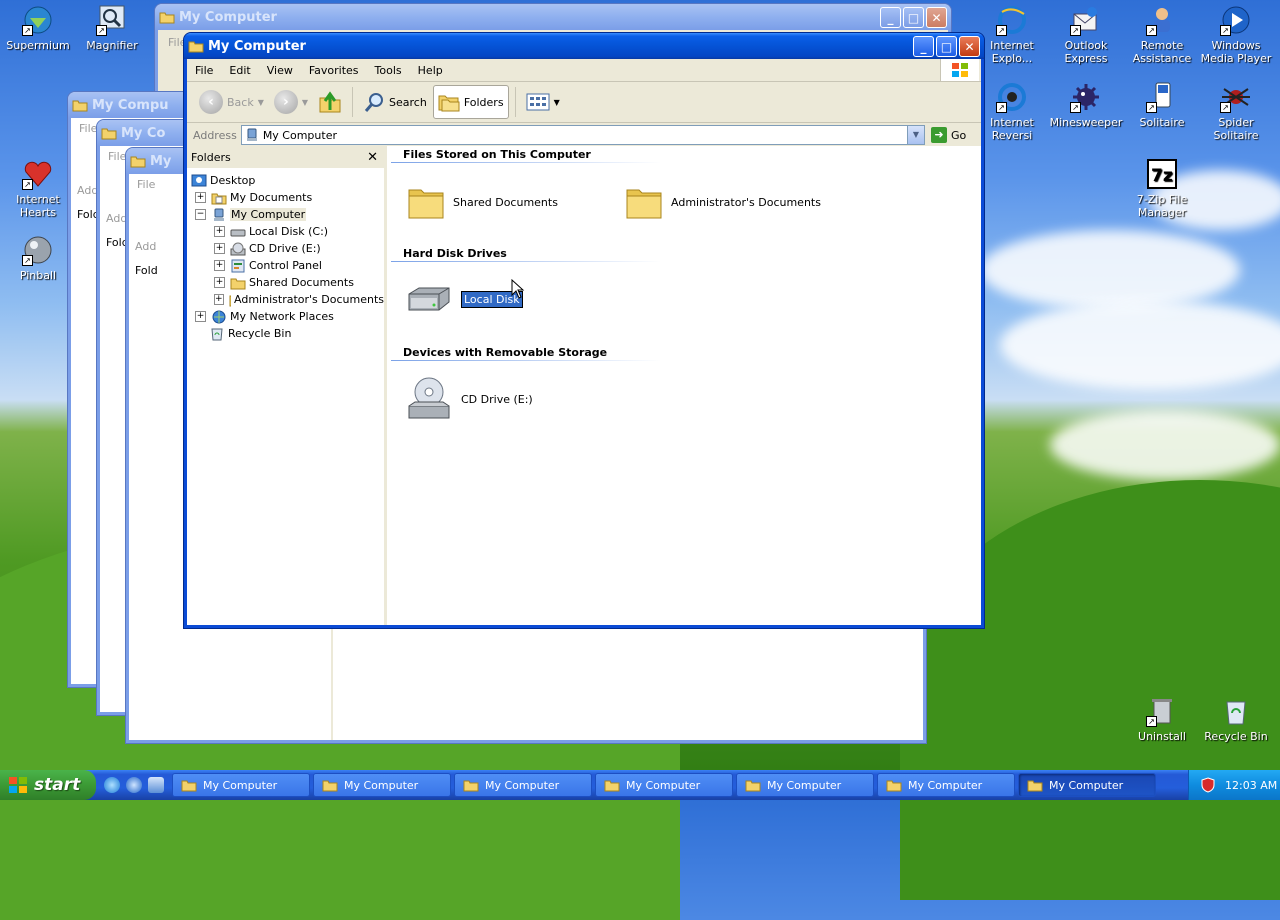 The image size is (1280, 920). Describe the element at coordinates (1086, 34) in the screenshot. I see `desktop-icon-outlook-express: ↗ Outlook Express` at that location.